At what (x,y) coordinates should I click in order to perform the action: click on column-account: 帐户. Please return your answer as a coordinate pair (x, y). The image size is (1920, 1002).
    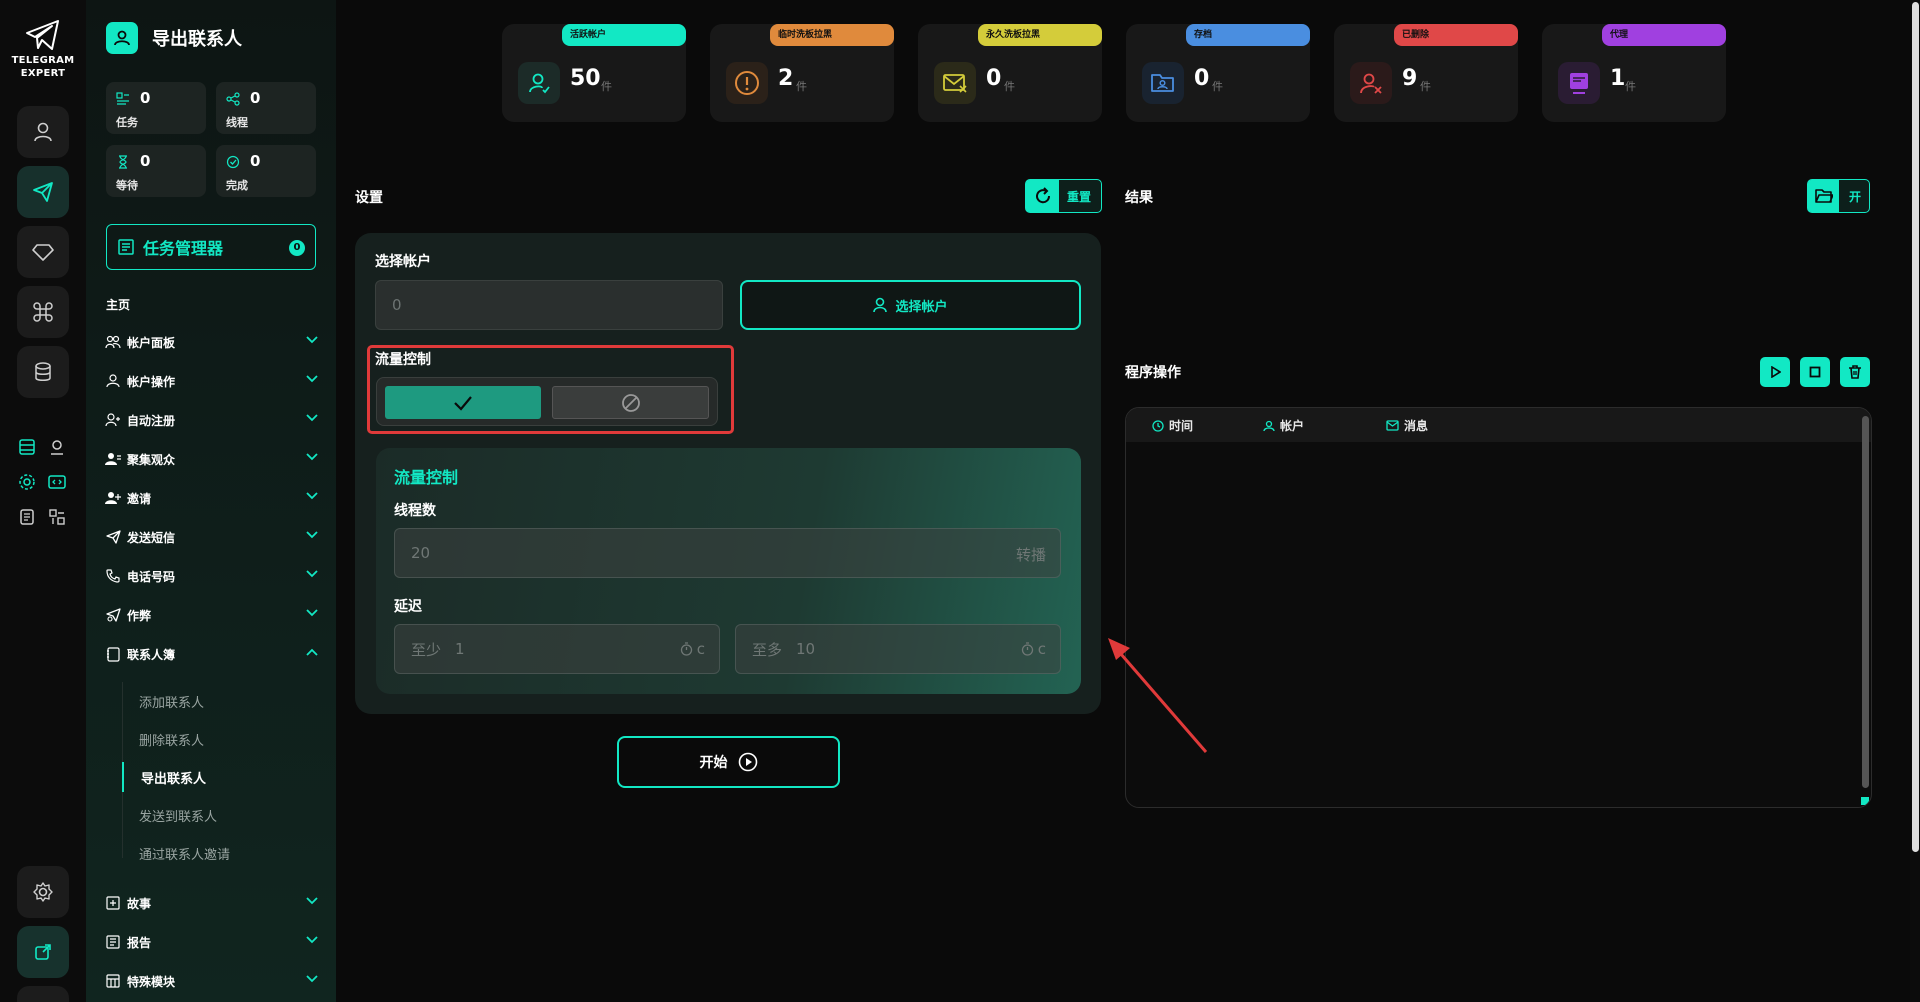
    Looking at the image, I should click on (1283, 425).